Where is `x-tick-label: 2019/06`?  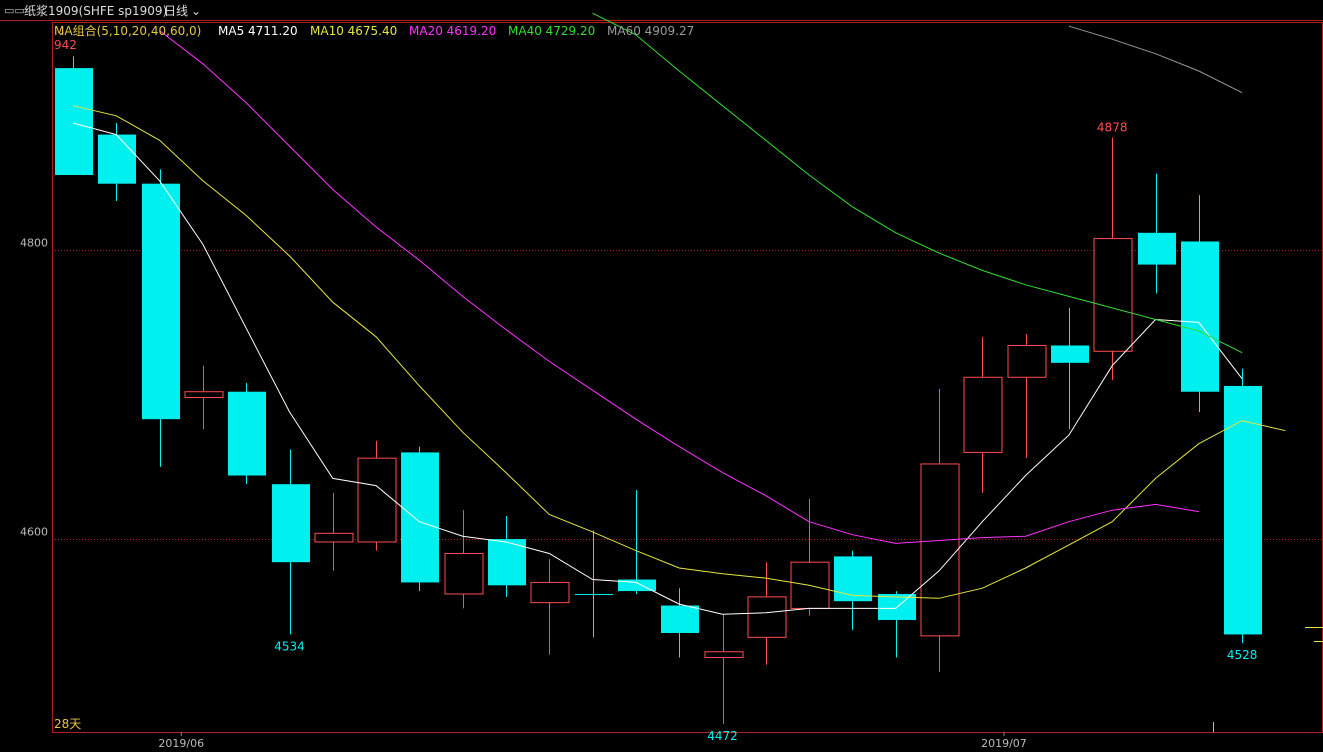 x-tick-label: 2019/06 is located at coordinates (181, 743).